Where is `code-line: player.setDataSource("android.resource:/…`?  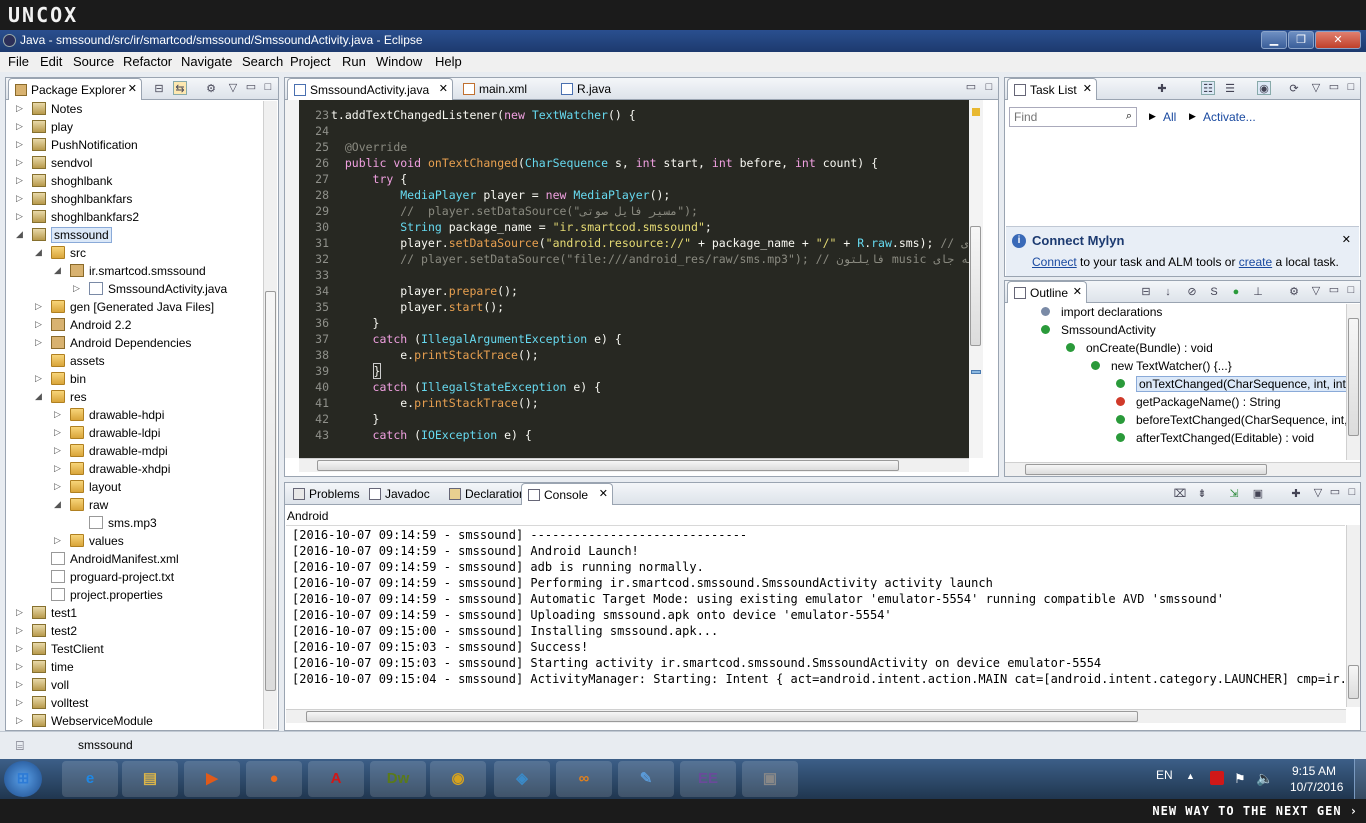
code-line: player.setDataSource("android.resource:/… is located at coordinates (650, 243).